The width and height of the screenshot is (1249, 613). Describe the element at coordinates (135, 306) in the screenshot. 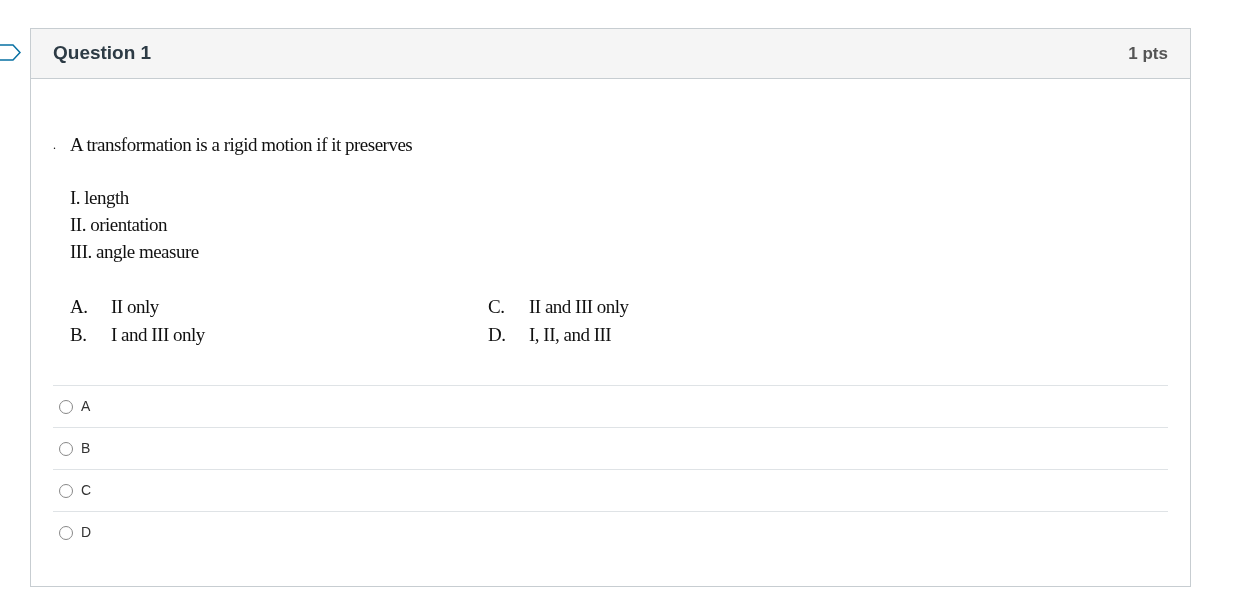

I see `choice-text: II only` at that location.